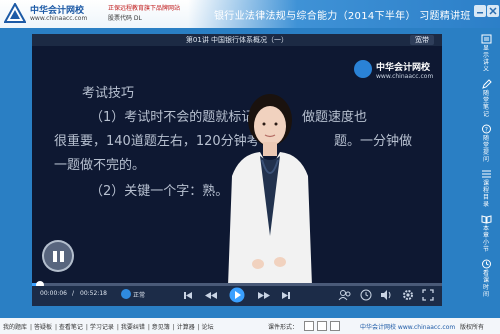  I want to click on sidebar-item-handout: 显示讲义, so click(486, 53).